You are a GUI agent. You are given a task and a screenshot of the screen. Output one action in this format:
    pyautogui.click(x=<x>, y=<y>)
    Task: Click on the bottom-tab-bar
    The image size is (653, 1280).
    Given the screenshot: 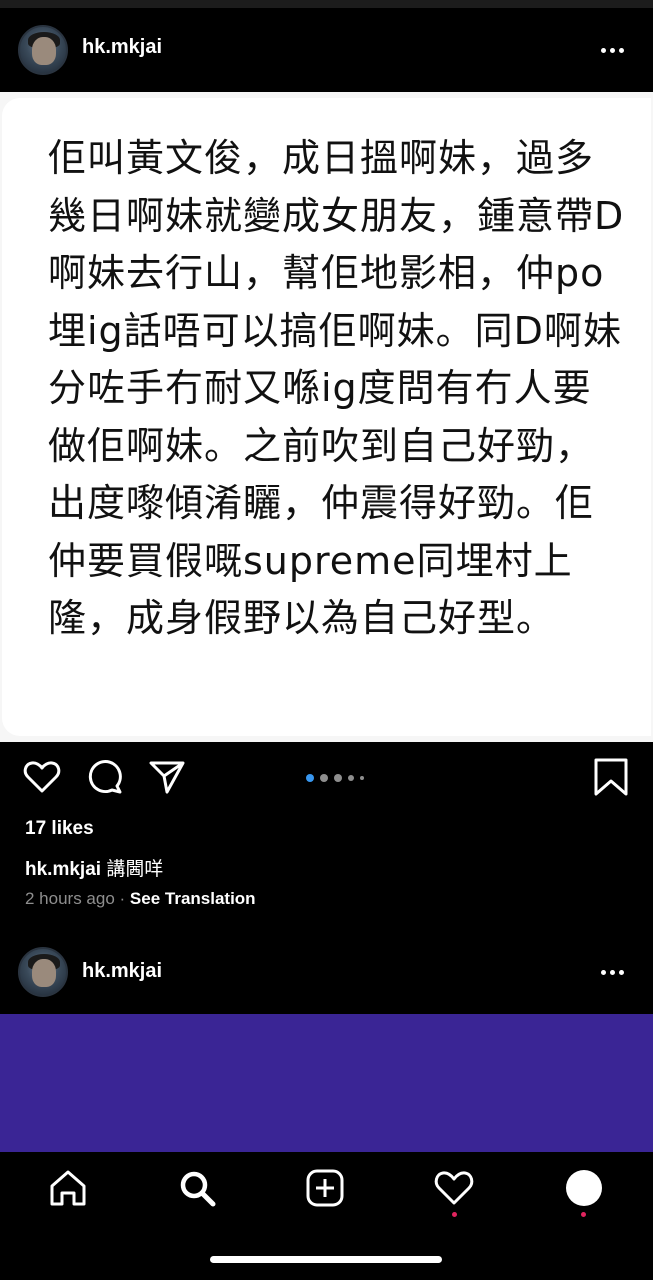 What is the action you would take?
    pyautogui.click(x=326, y=1216)
    